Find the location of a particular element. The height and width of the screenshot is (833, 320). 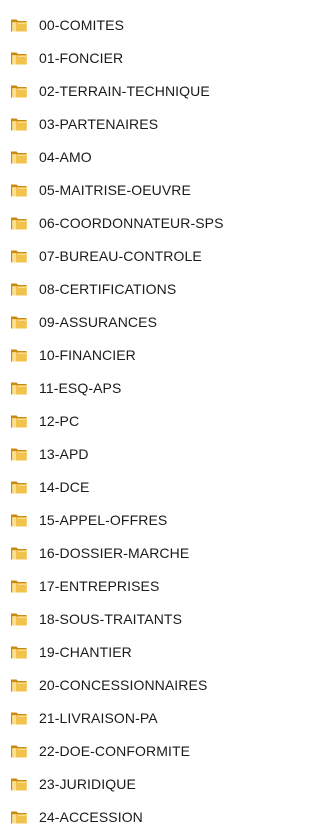

folder-row: 01-FONCIER is located at coordinates (141, 57).